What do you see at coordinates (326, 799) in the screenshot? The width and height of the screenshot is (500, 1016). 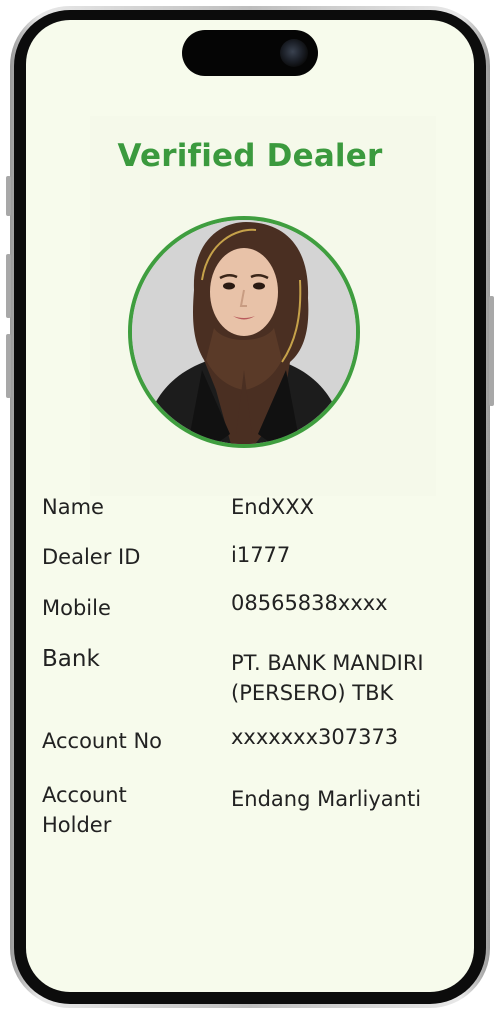 I see `account-holder-value: Endang Marliyanti` at bounding box center [326, 799].